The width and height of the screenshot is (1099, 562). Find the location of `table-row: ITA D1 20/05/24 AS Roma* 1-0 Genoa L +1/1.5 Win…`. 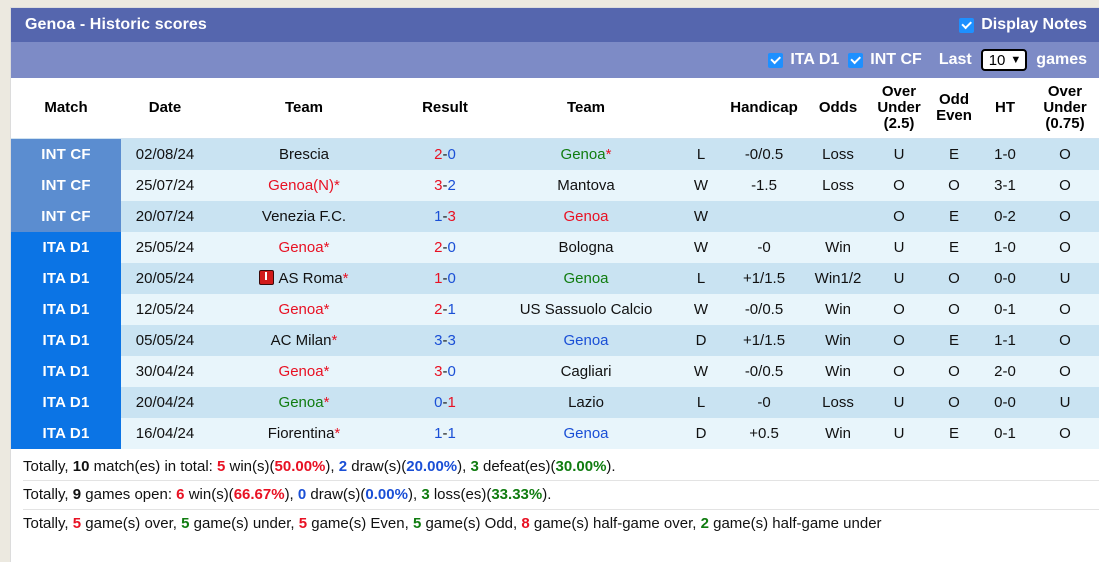

table-row: ITA D1 20/05/24 AS Roma* 1-0 Genoa L +1/1.5 Win… is located at coordinates (555, 278).